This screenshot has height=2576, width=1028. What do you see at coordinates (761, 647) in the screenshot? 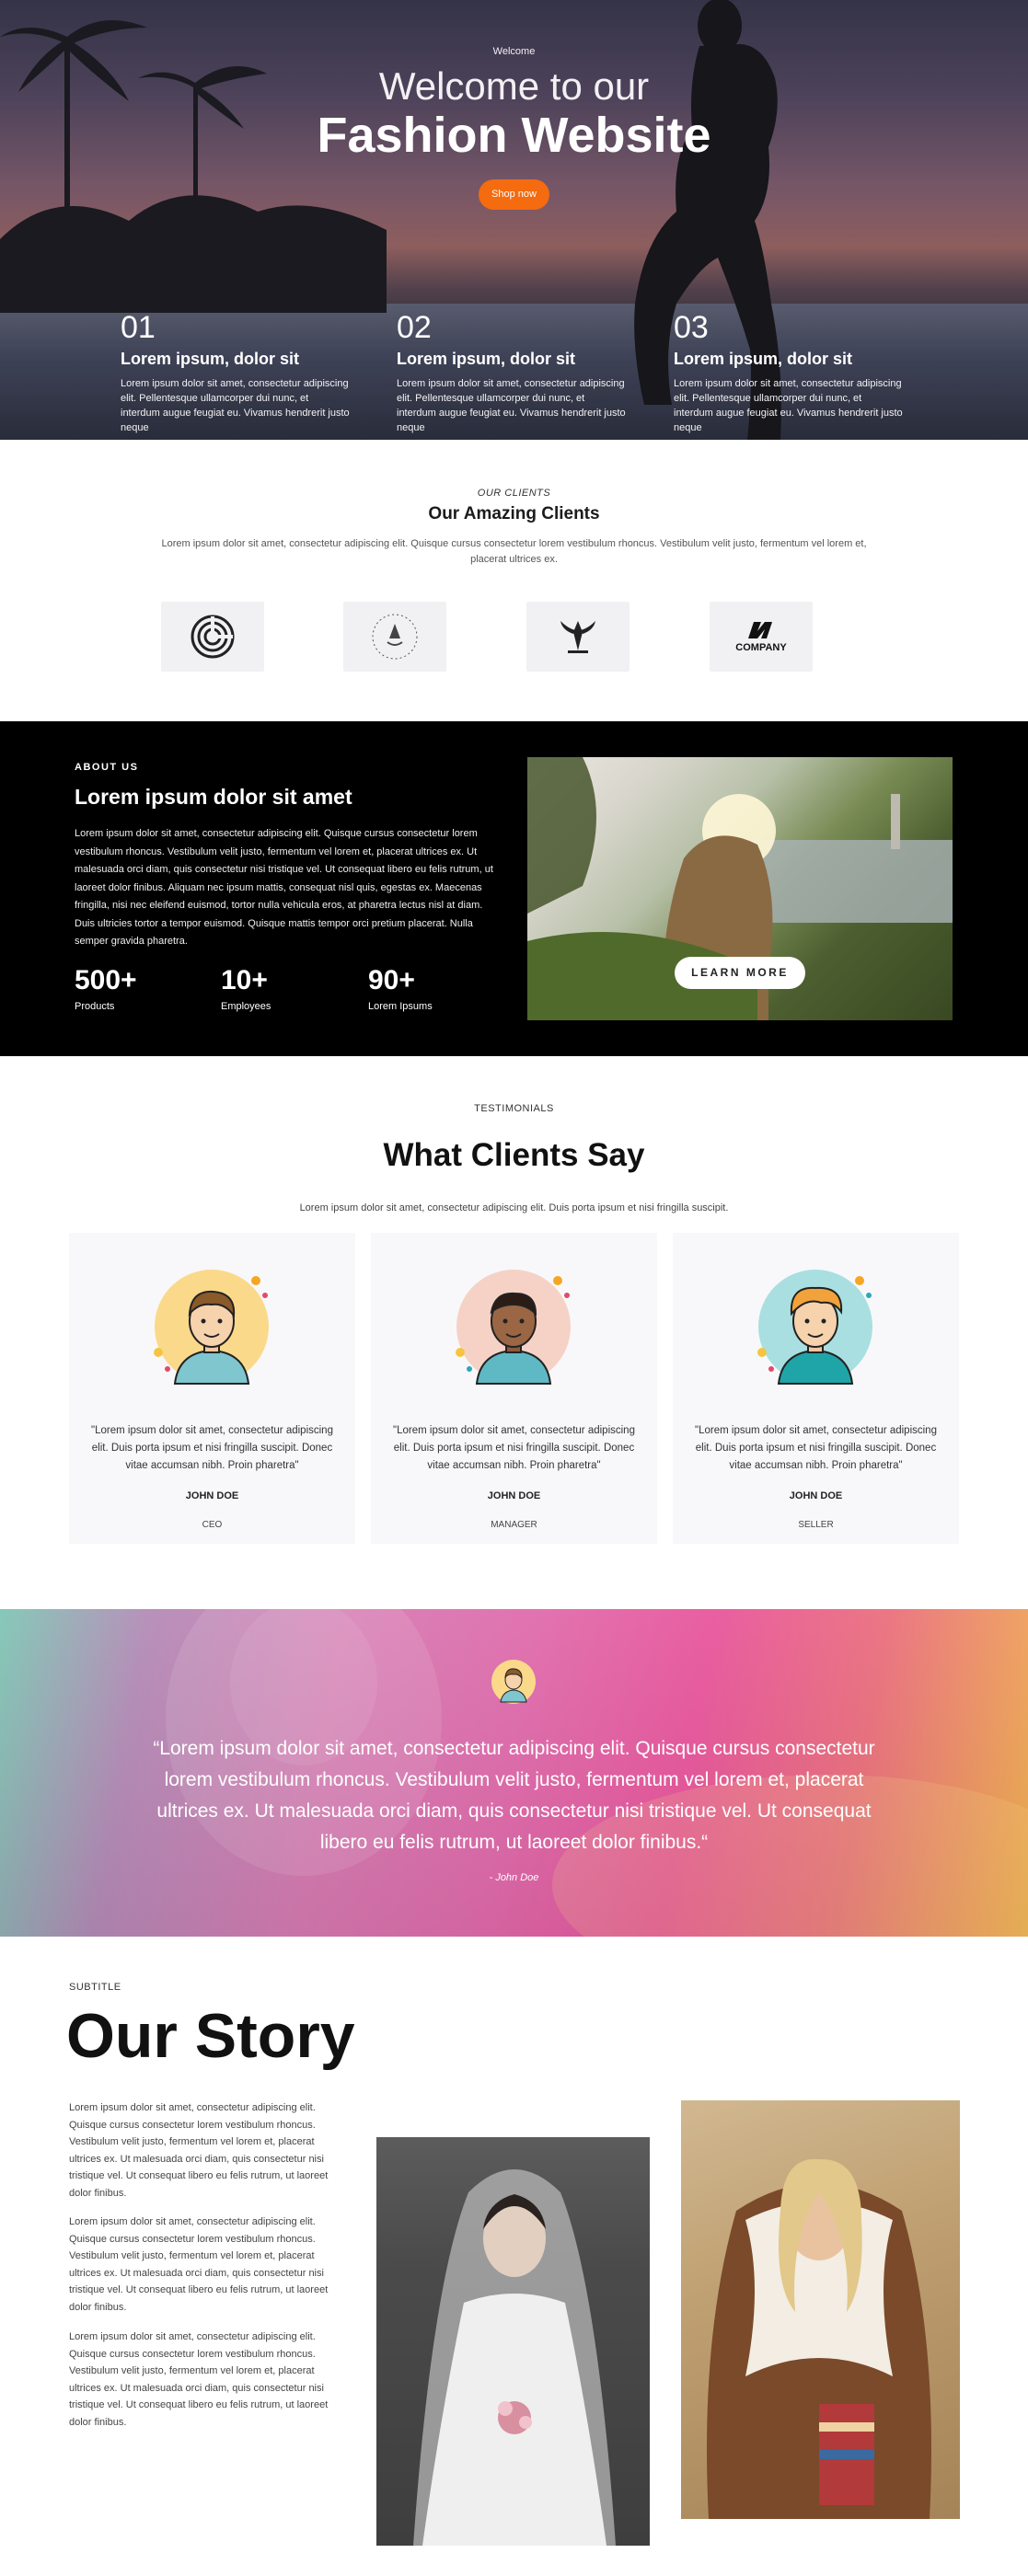
I see `company-logo-text: COMPANY` at bounding box center [761, 647].